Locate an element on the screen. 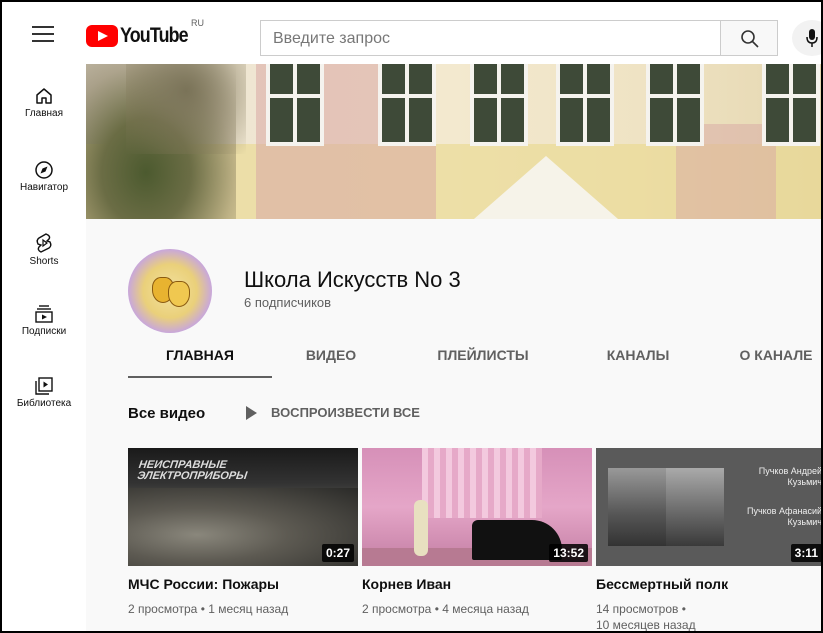 The height and width of the screenshot is (633, 823). video-duration: 13:52 is located at coordinates (568, 553).